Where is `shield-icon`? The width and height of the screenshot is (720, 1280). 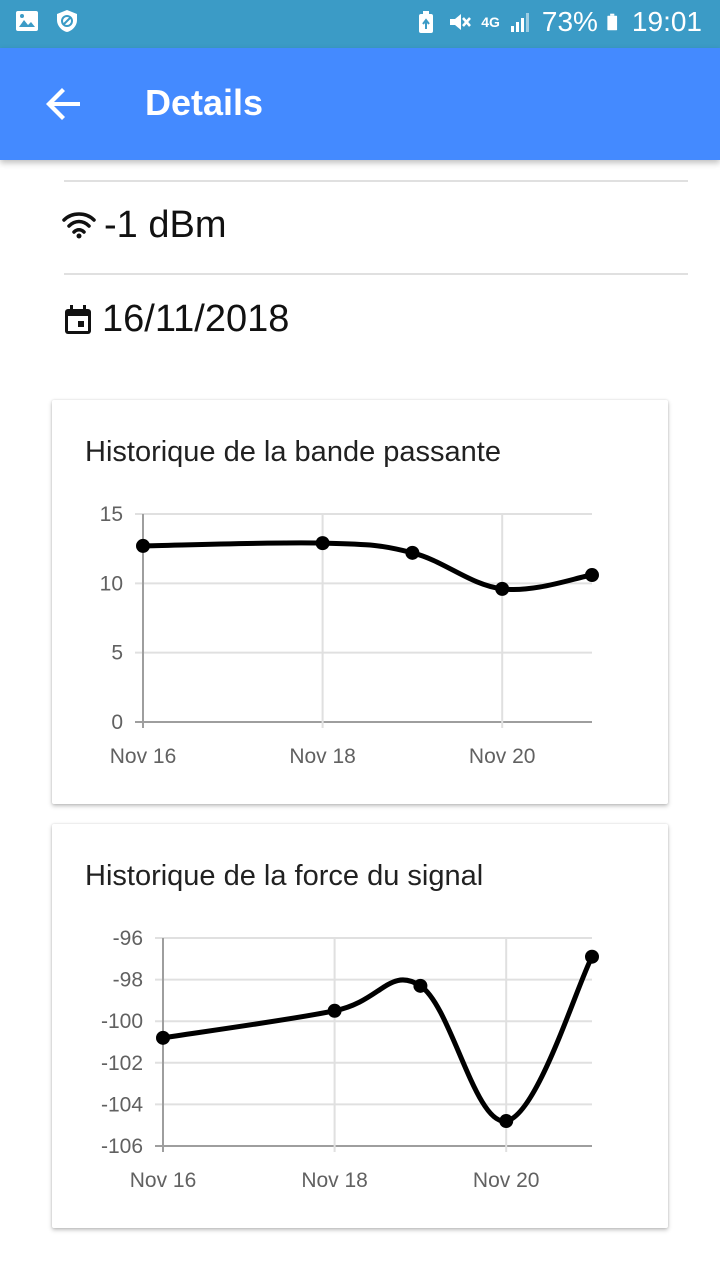 shield-icon is located at coordinates (67, 21).